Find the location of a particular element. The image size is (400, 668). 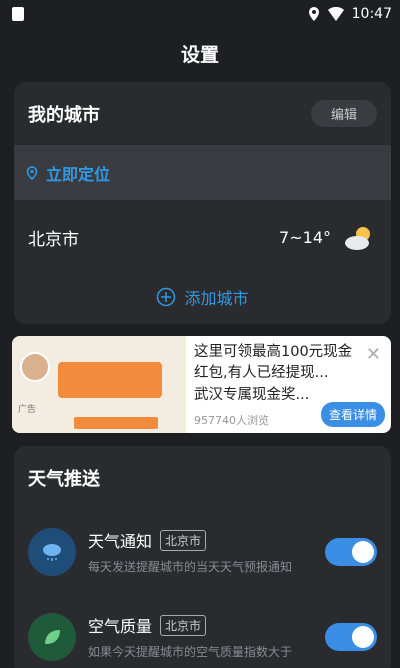

my-cities-title: 我的城市 is located at coordinates (64, 115).